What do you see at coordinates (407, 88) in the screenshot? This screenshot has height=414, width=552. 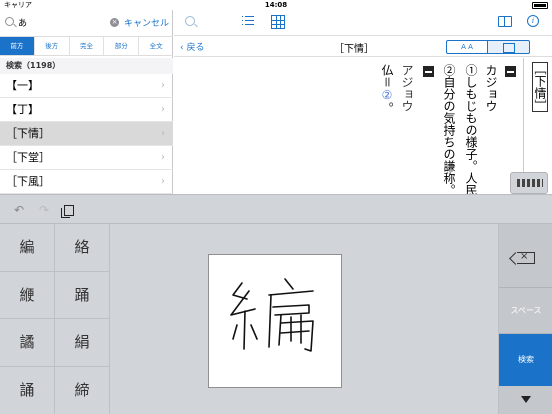 I see `kanji-reading: アジョウ` at bounding box center [407, 88].